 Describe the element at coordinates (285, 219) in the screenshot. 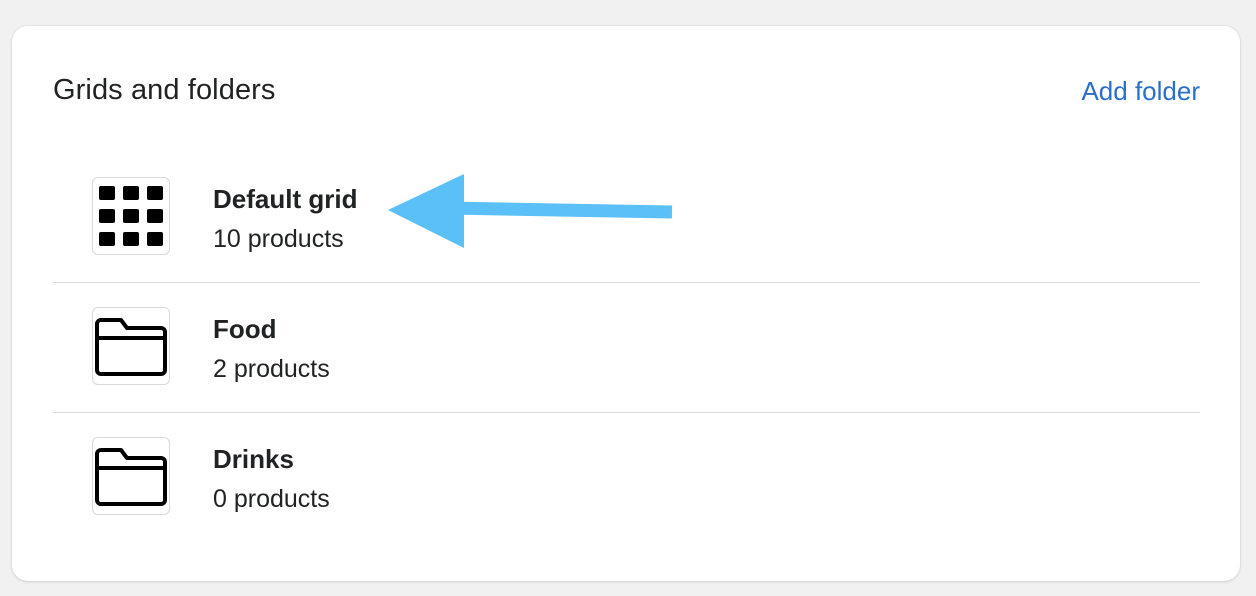

I see `list-item-text: Default grid 10 products` at that location.